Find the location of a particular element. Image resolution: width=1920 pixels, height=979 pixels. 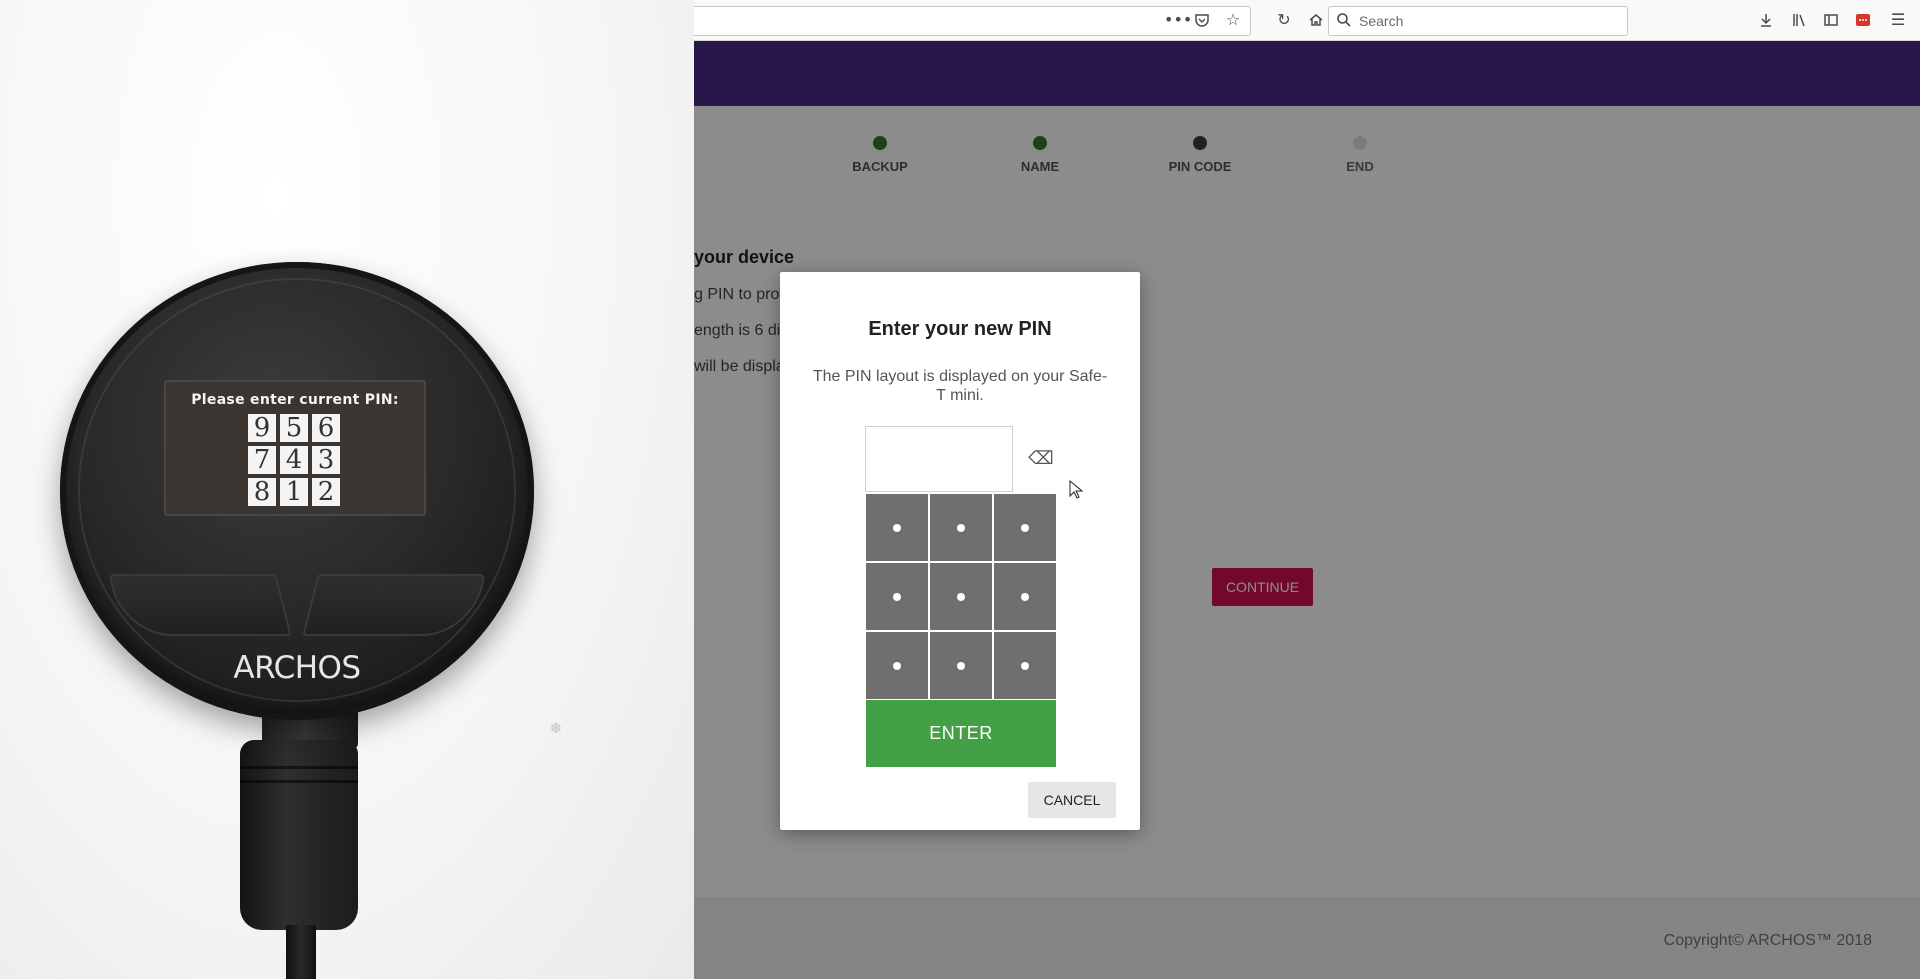

browser-toolbar: ••• ☆ ↻ Search ☰ is located at coordinates (1307, 20).